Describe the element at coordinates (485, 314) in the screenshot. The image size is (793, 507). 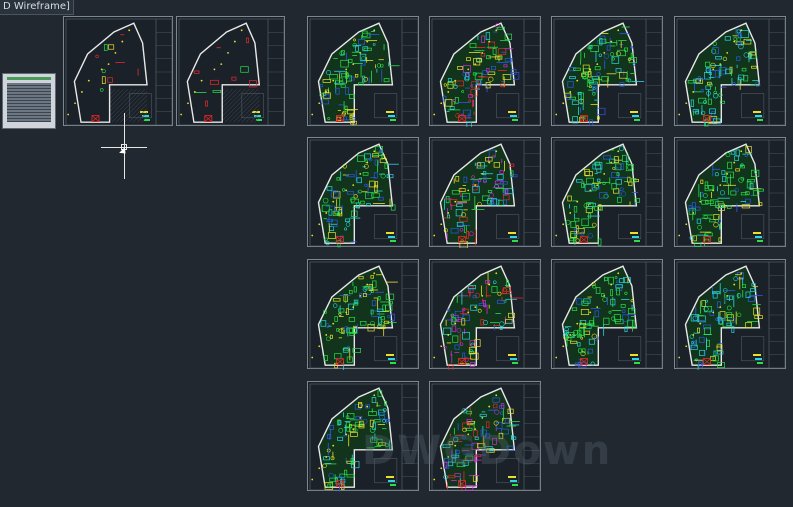
I see `sheet-r3c2` at that location.